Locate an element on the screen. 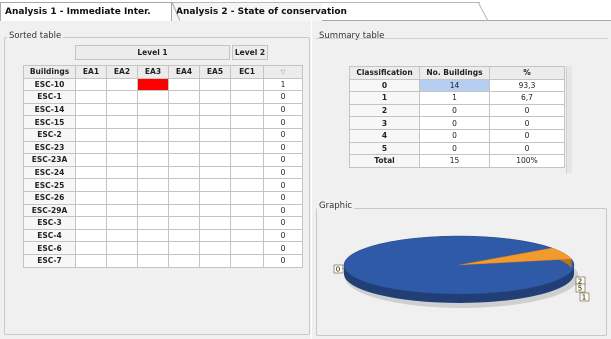  buildings-count-cell: 14 is located at coordinates (454, 85).